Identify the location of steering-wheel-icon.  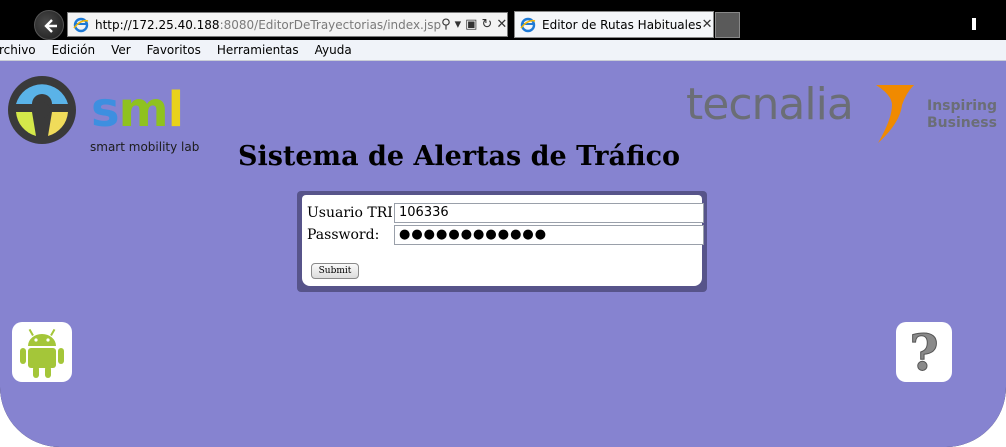
(42, 110).